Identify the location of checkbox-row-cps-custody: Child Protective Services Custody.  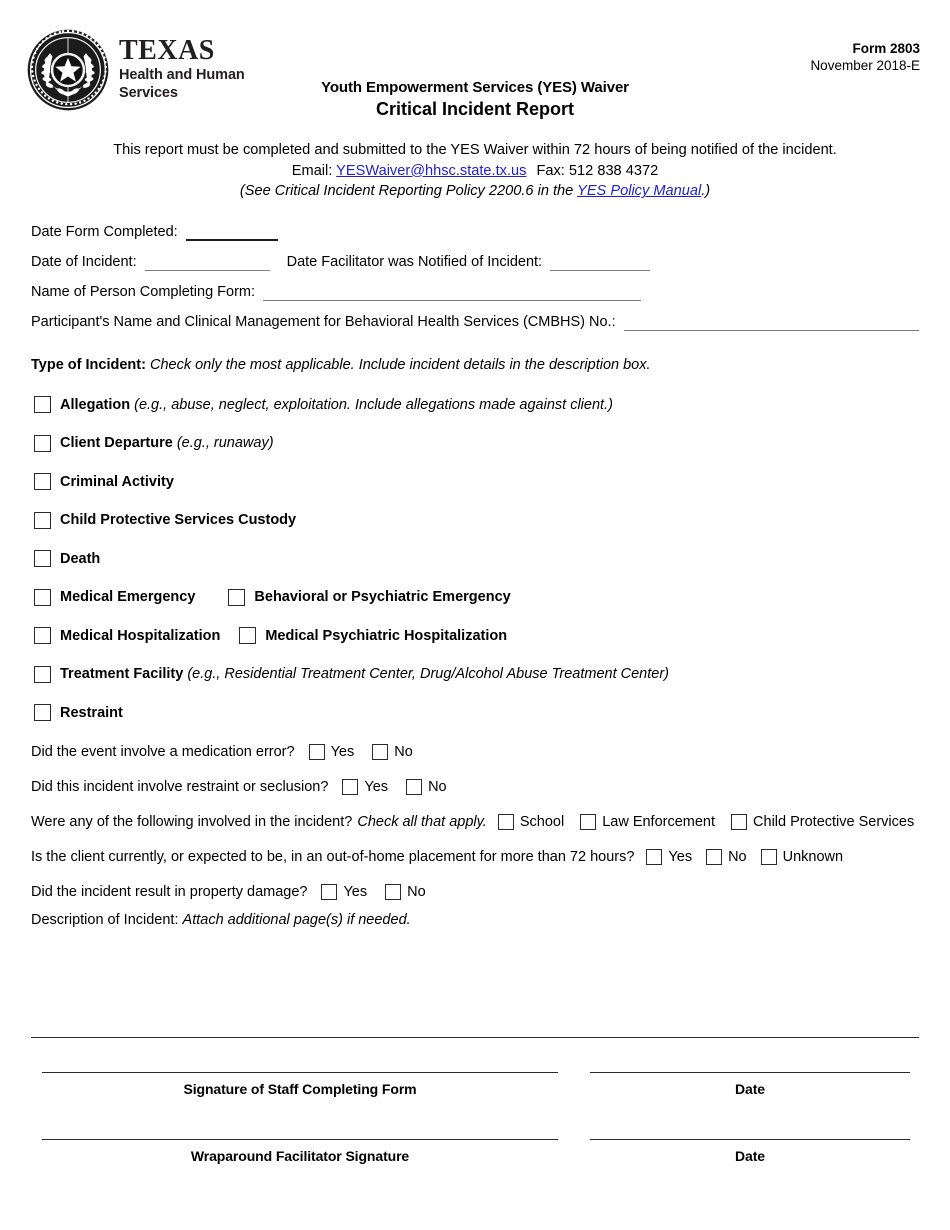
(492, 520).